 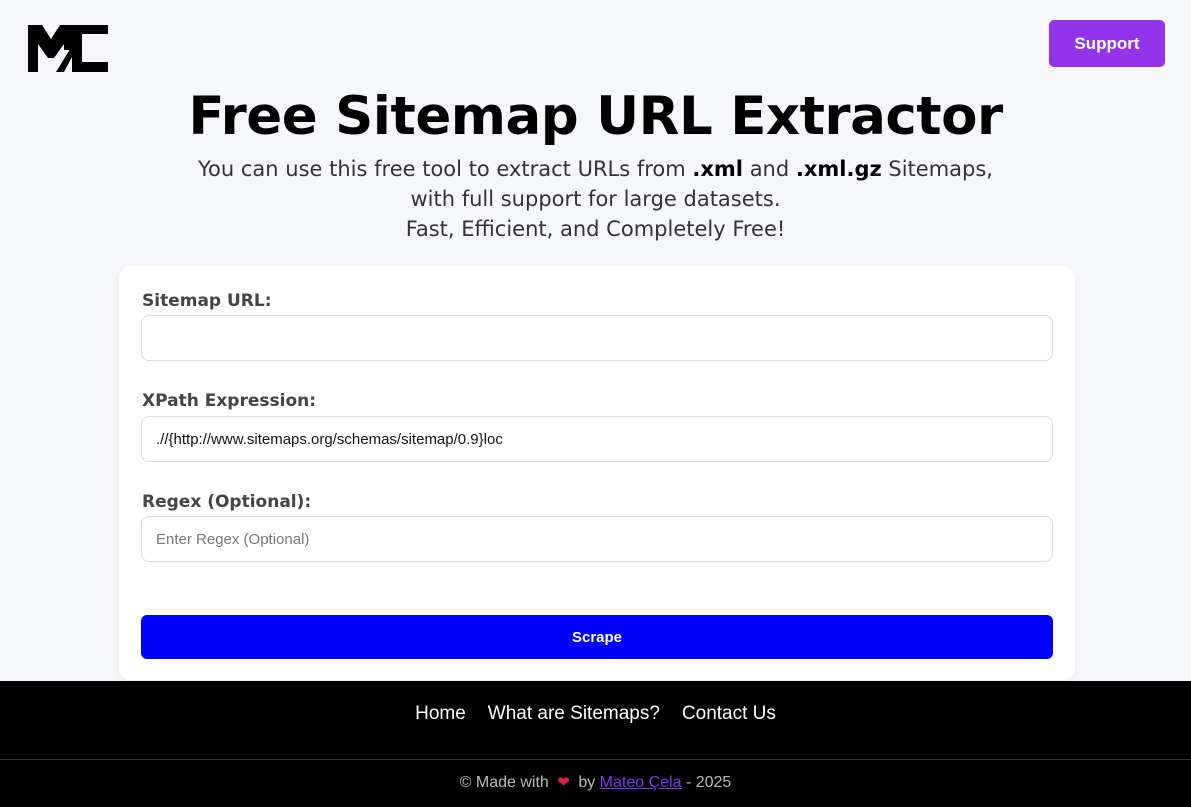 I want to click on regex-label: Regex (Optional):, so click(x=227, y=502).